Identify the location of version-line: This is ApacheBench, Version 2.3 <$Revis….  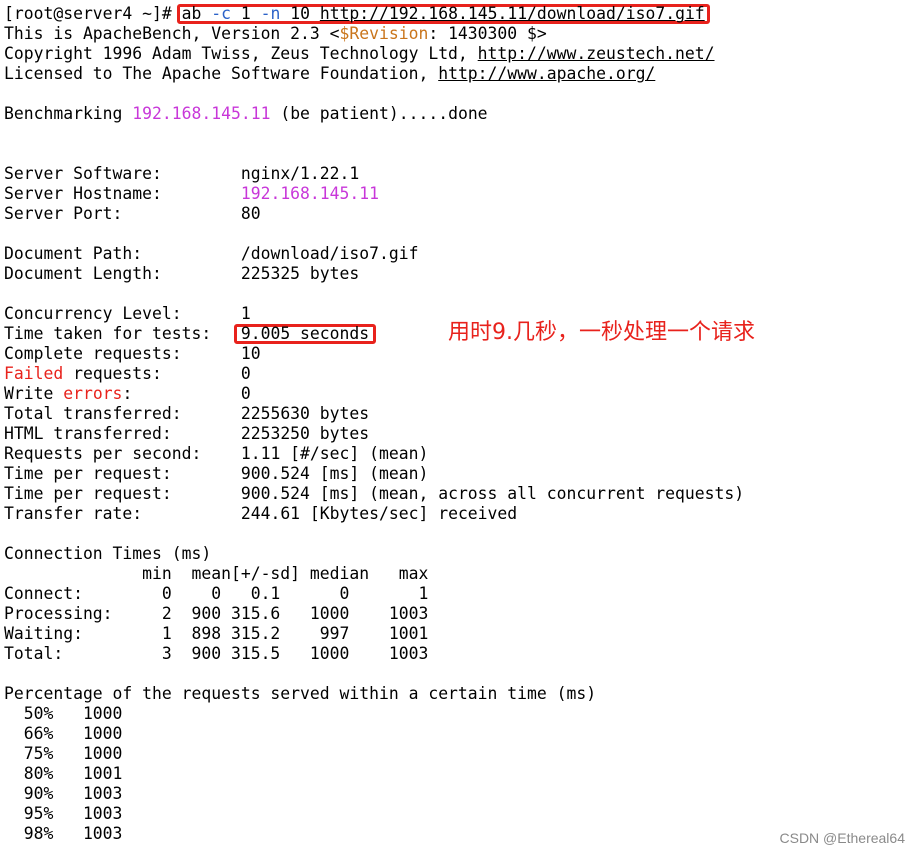
(462, 34).